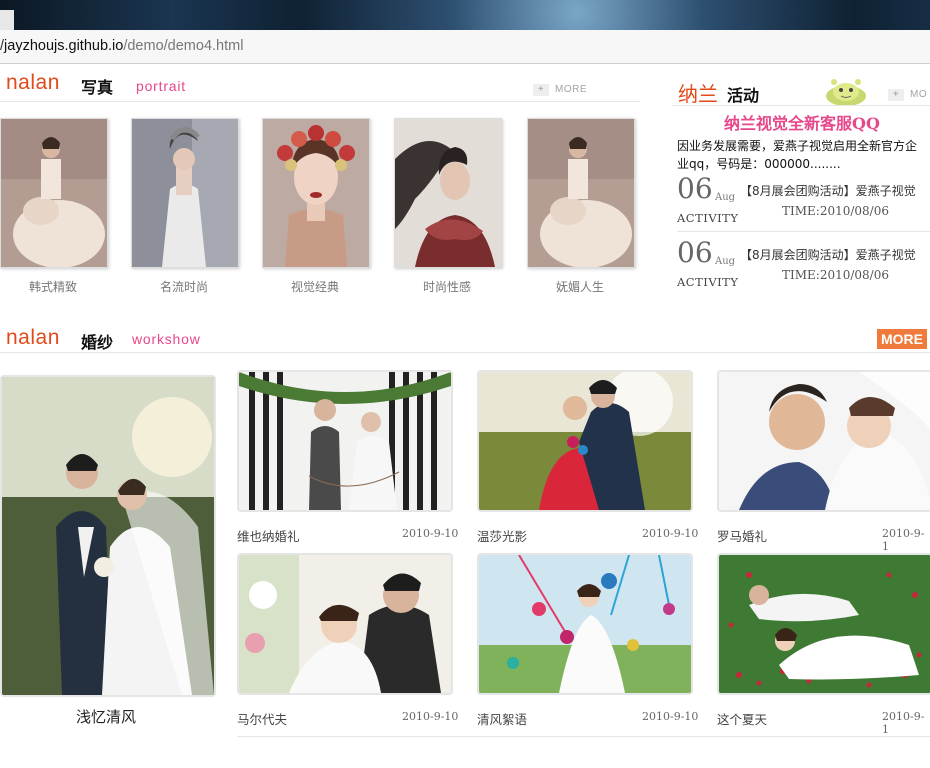 Image resolution: width=930 pixels, height=768 pixels. Describe the element at coordinates (708, 218) in the screenshot. I see `activity-label-1: ACTIVITY` at that location.